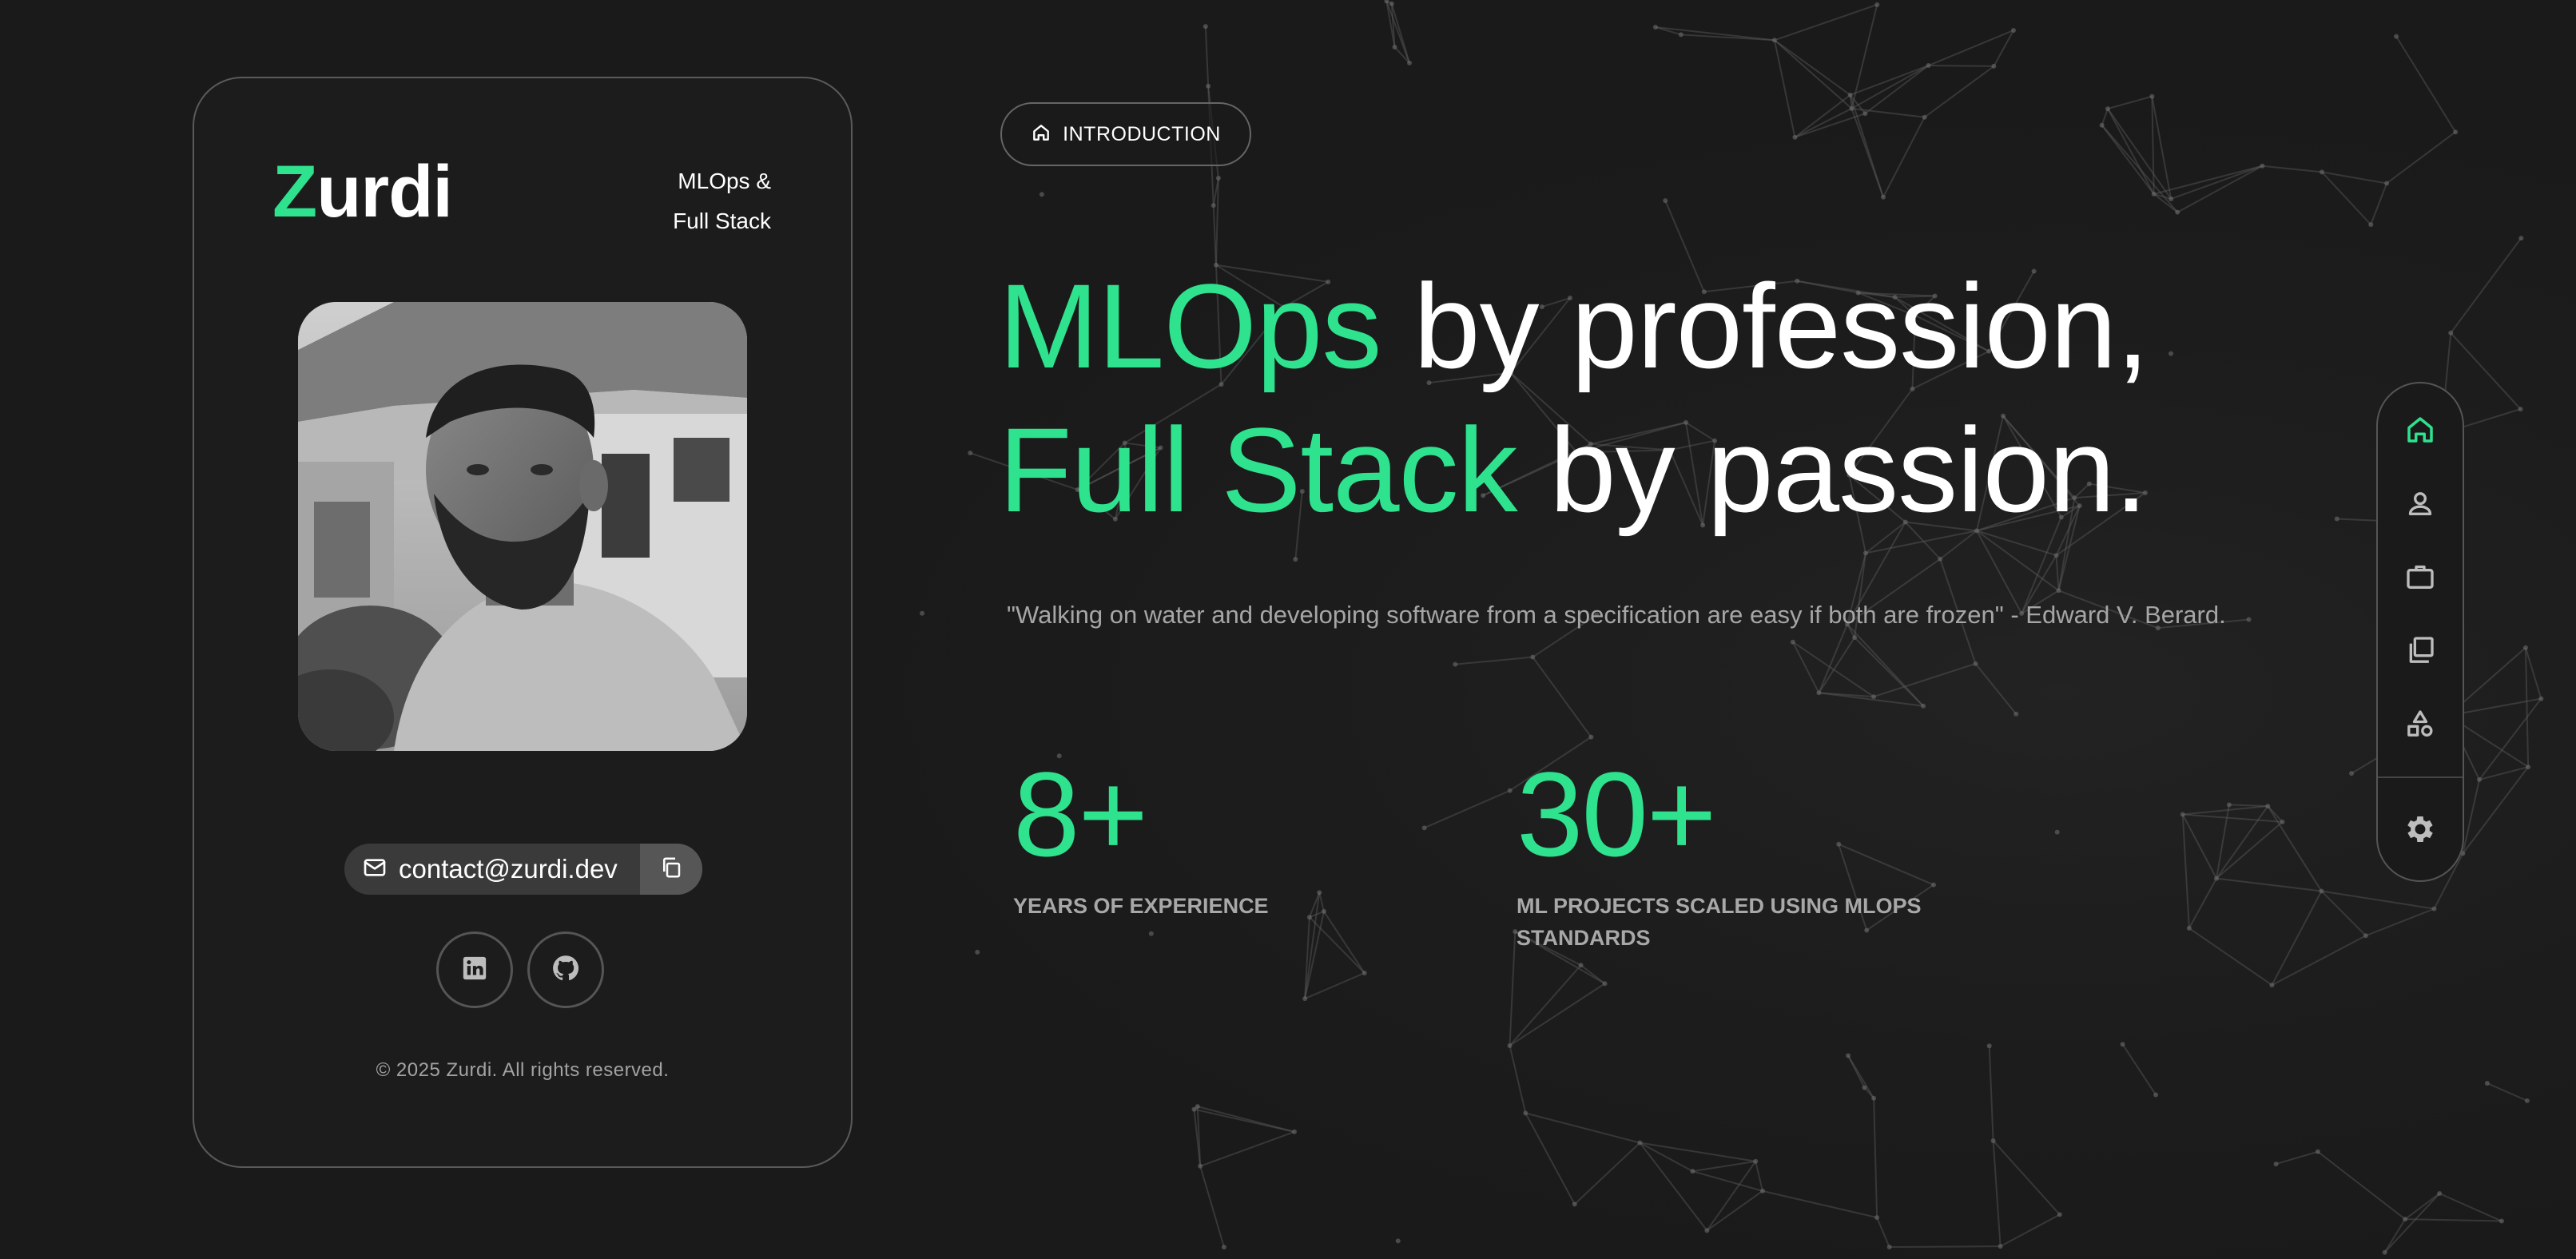 The height and width of the screenshot is (1259, 2576). What do you see at coordinates (375, 869) in the screenshot?
I see `mail-icon` at bounding box center [375, 869].